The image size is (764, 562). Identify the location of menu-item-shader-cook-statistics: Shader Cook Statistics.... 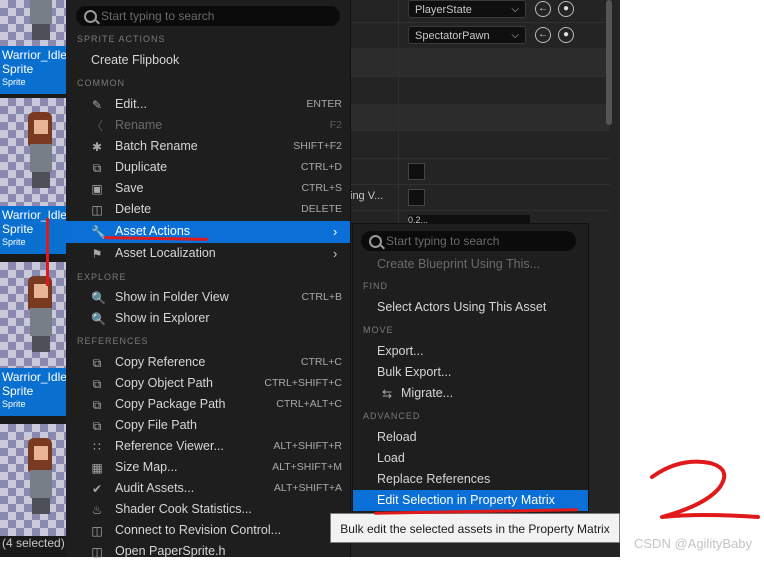
(183, 509).